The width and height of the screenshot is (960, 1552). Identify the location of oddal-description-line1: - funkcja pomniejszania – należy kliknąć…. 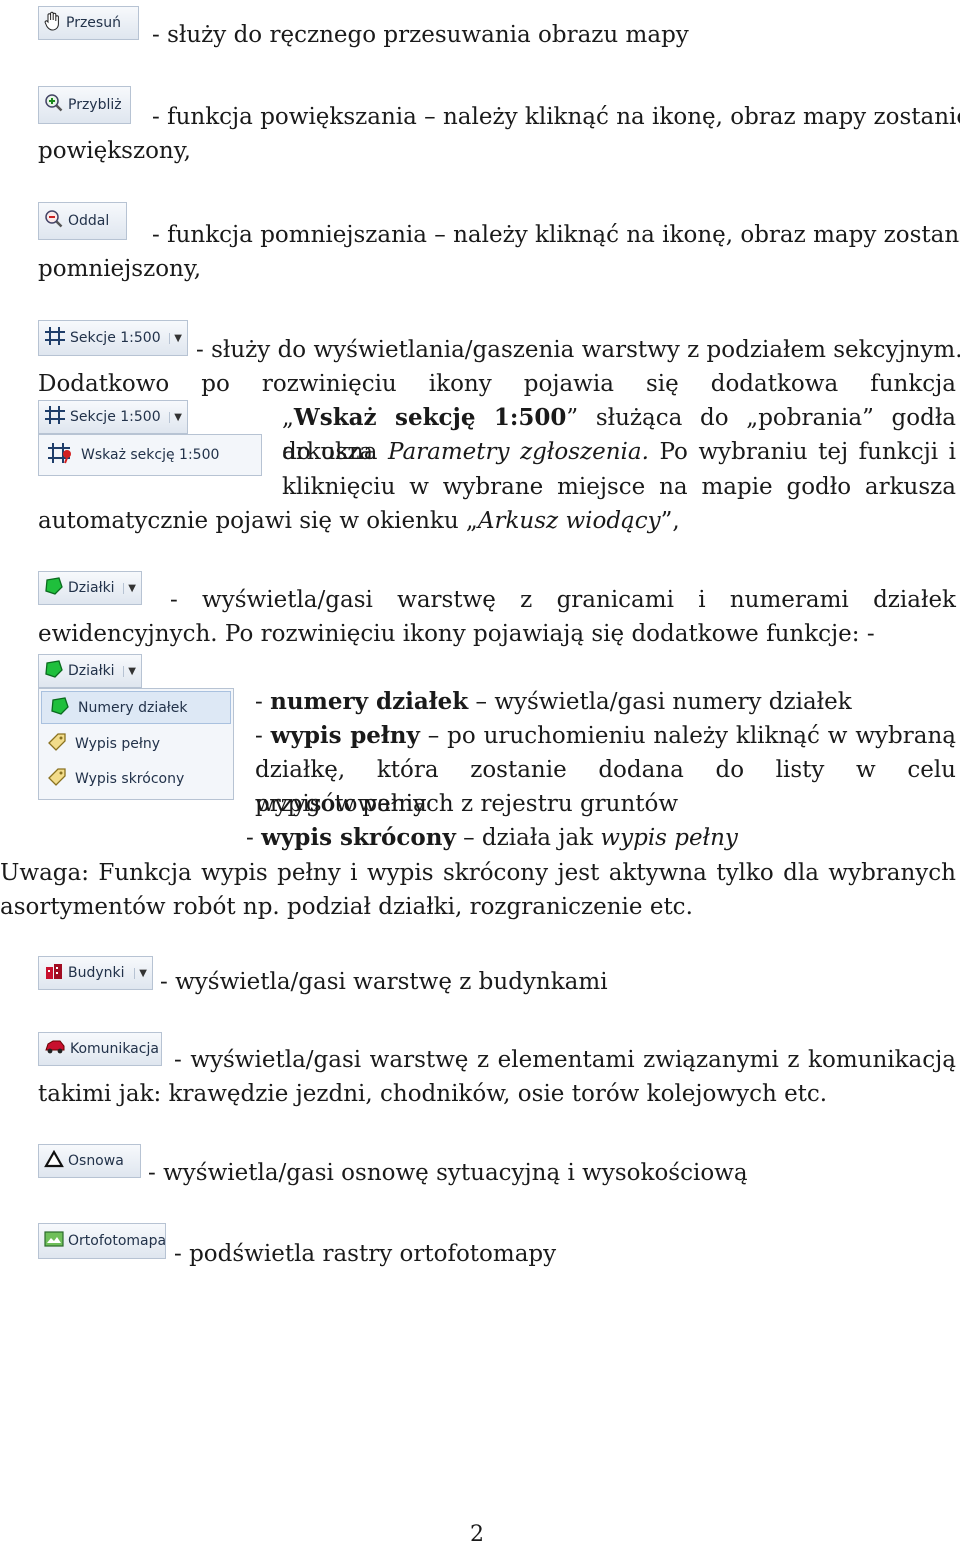
(556, 235).